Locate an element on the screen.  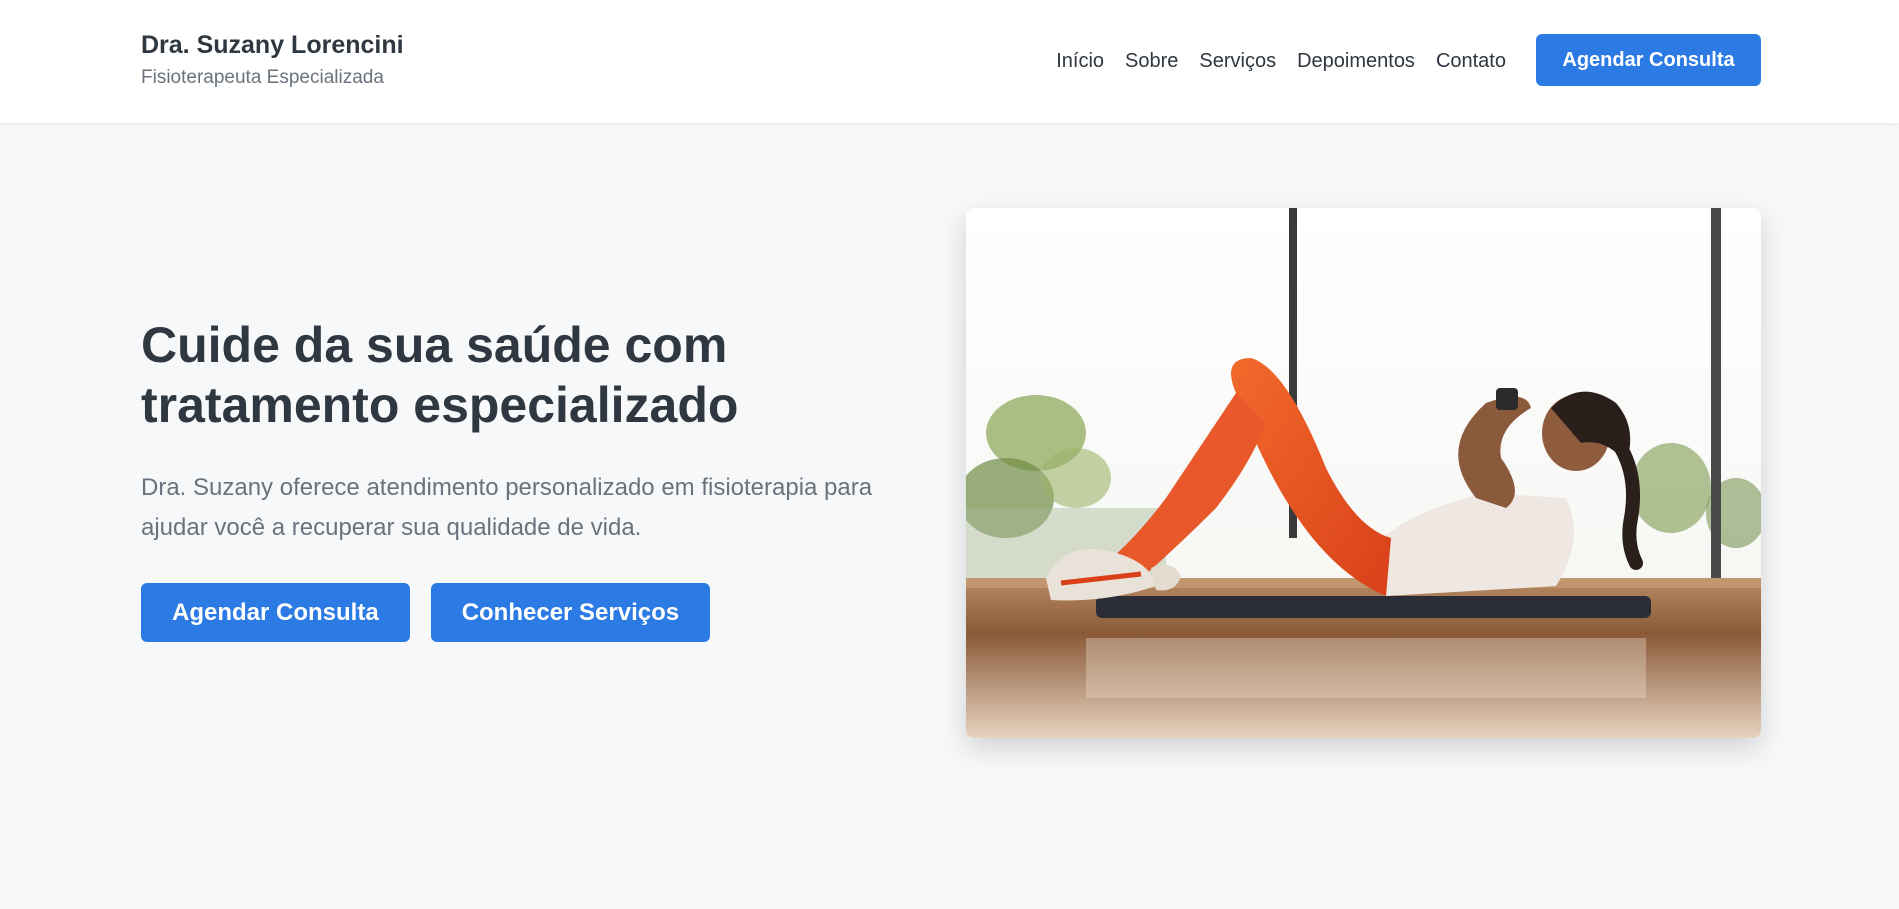
nav-link-depoimentos: Depoimentos is located at coordinates (1356, 61).